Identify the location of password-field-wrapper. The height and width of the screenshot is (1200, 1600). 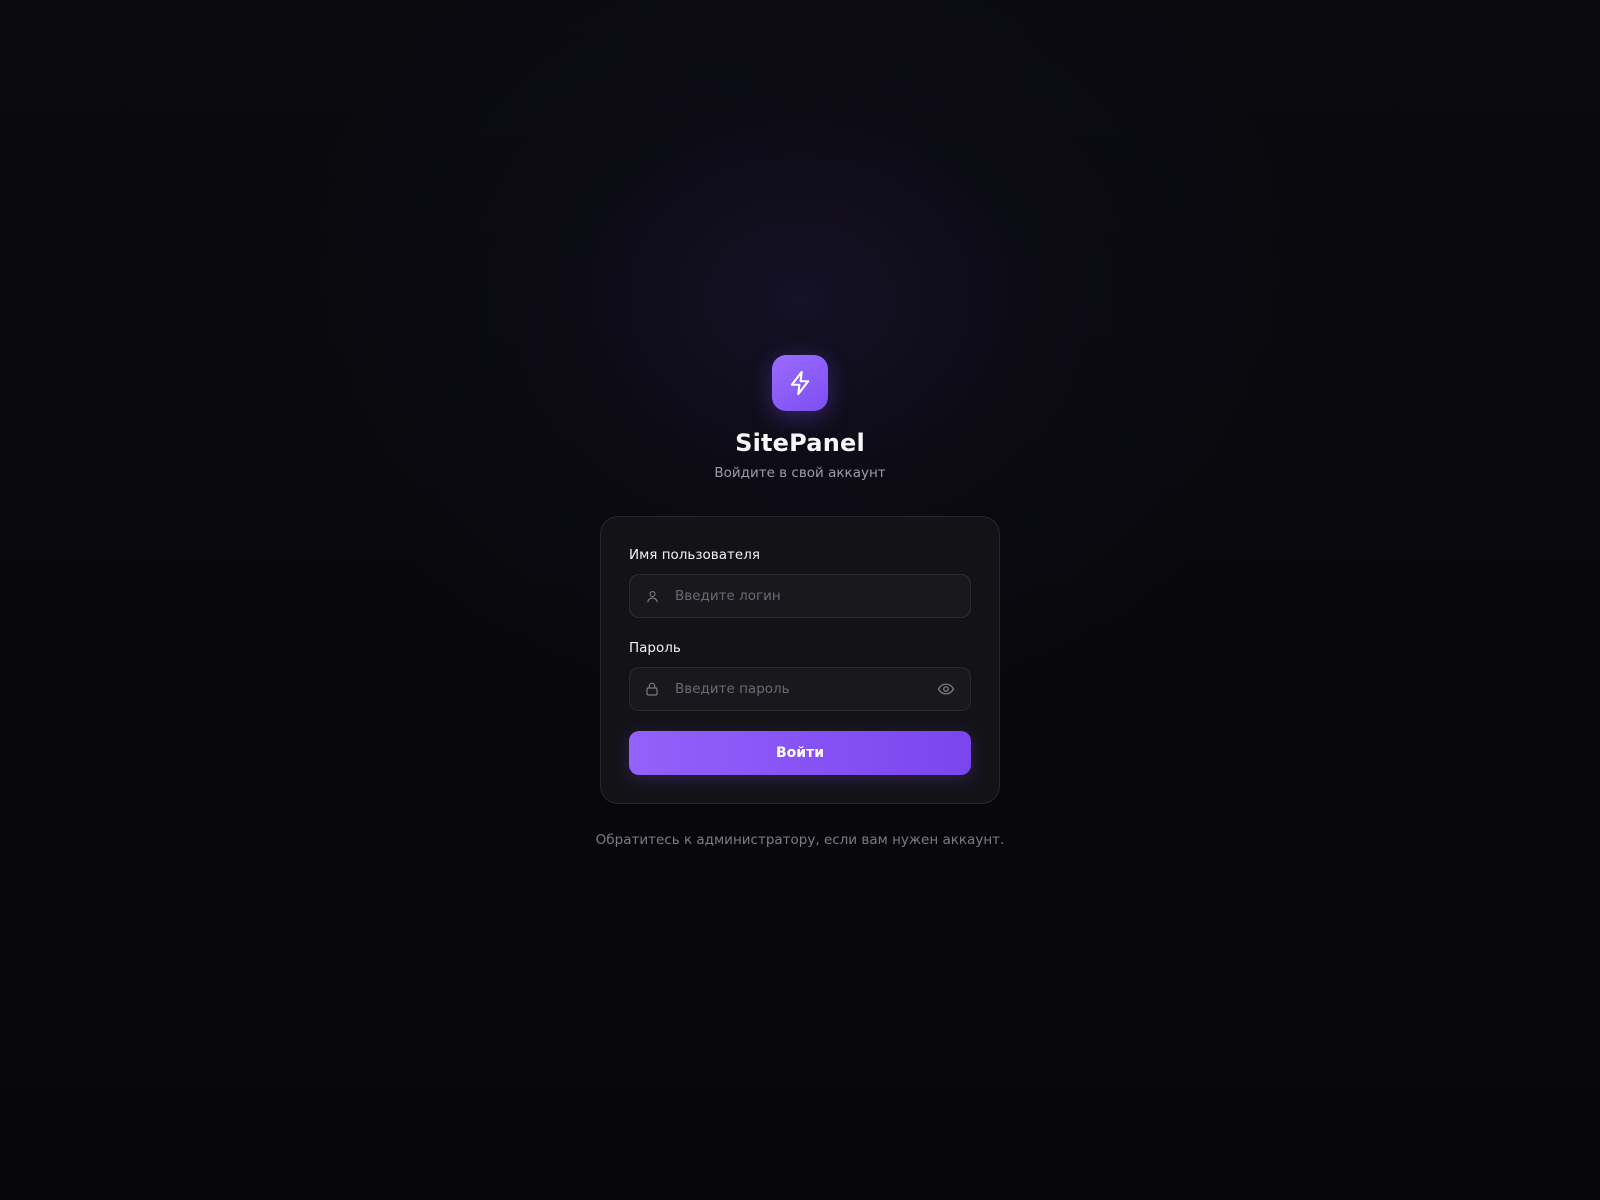
(800, 689).